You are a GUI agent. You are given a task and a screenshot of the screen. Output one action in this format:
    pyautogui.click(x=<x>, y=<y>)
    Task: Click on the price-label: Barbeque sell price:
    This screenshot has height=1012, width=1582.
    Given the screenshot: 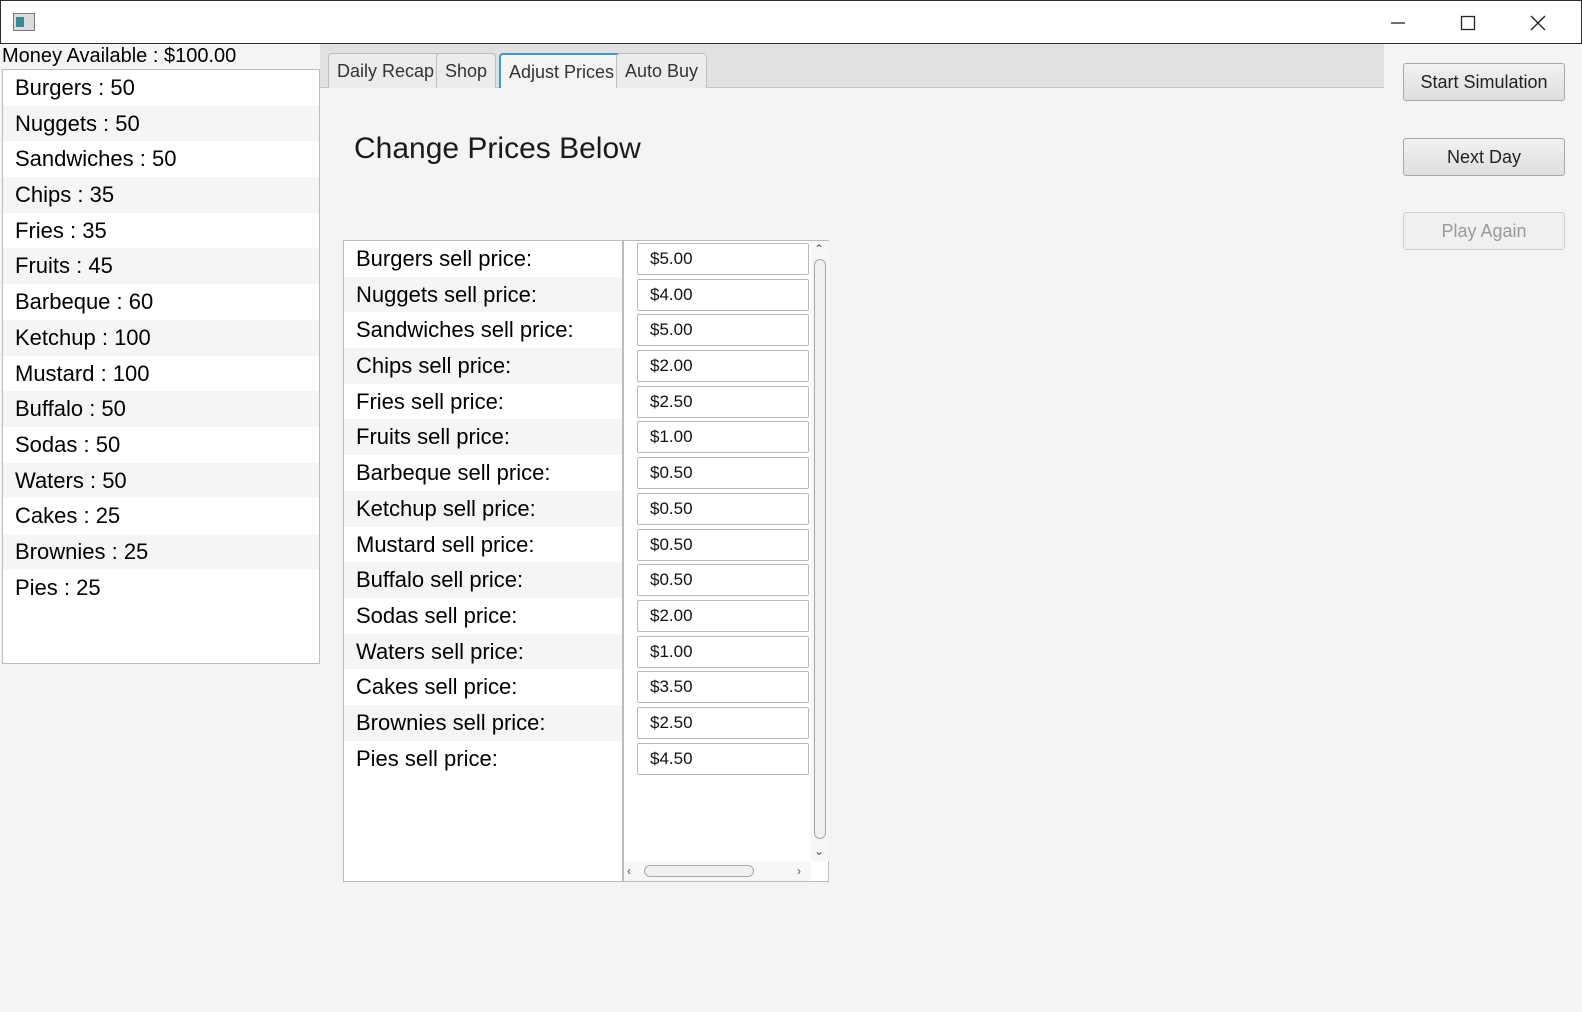 What is the action you would take?
    pyautogui.click(x=453, y=473)
    